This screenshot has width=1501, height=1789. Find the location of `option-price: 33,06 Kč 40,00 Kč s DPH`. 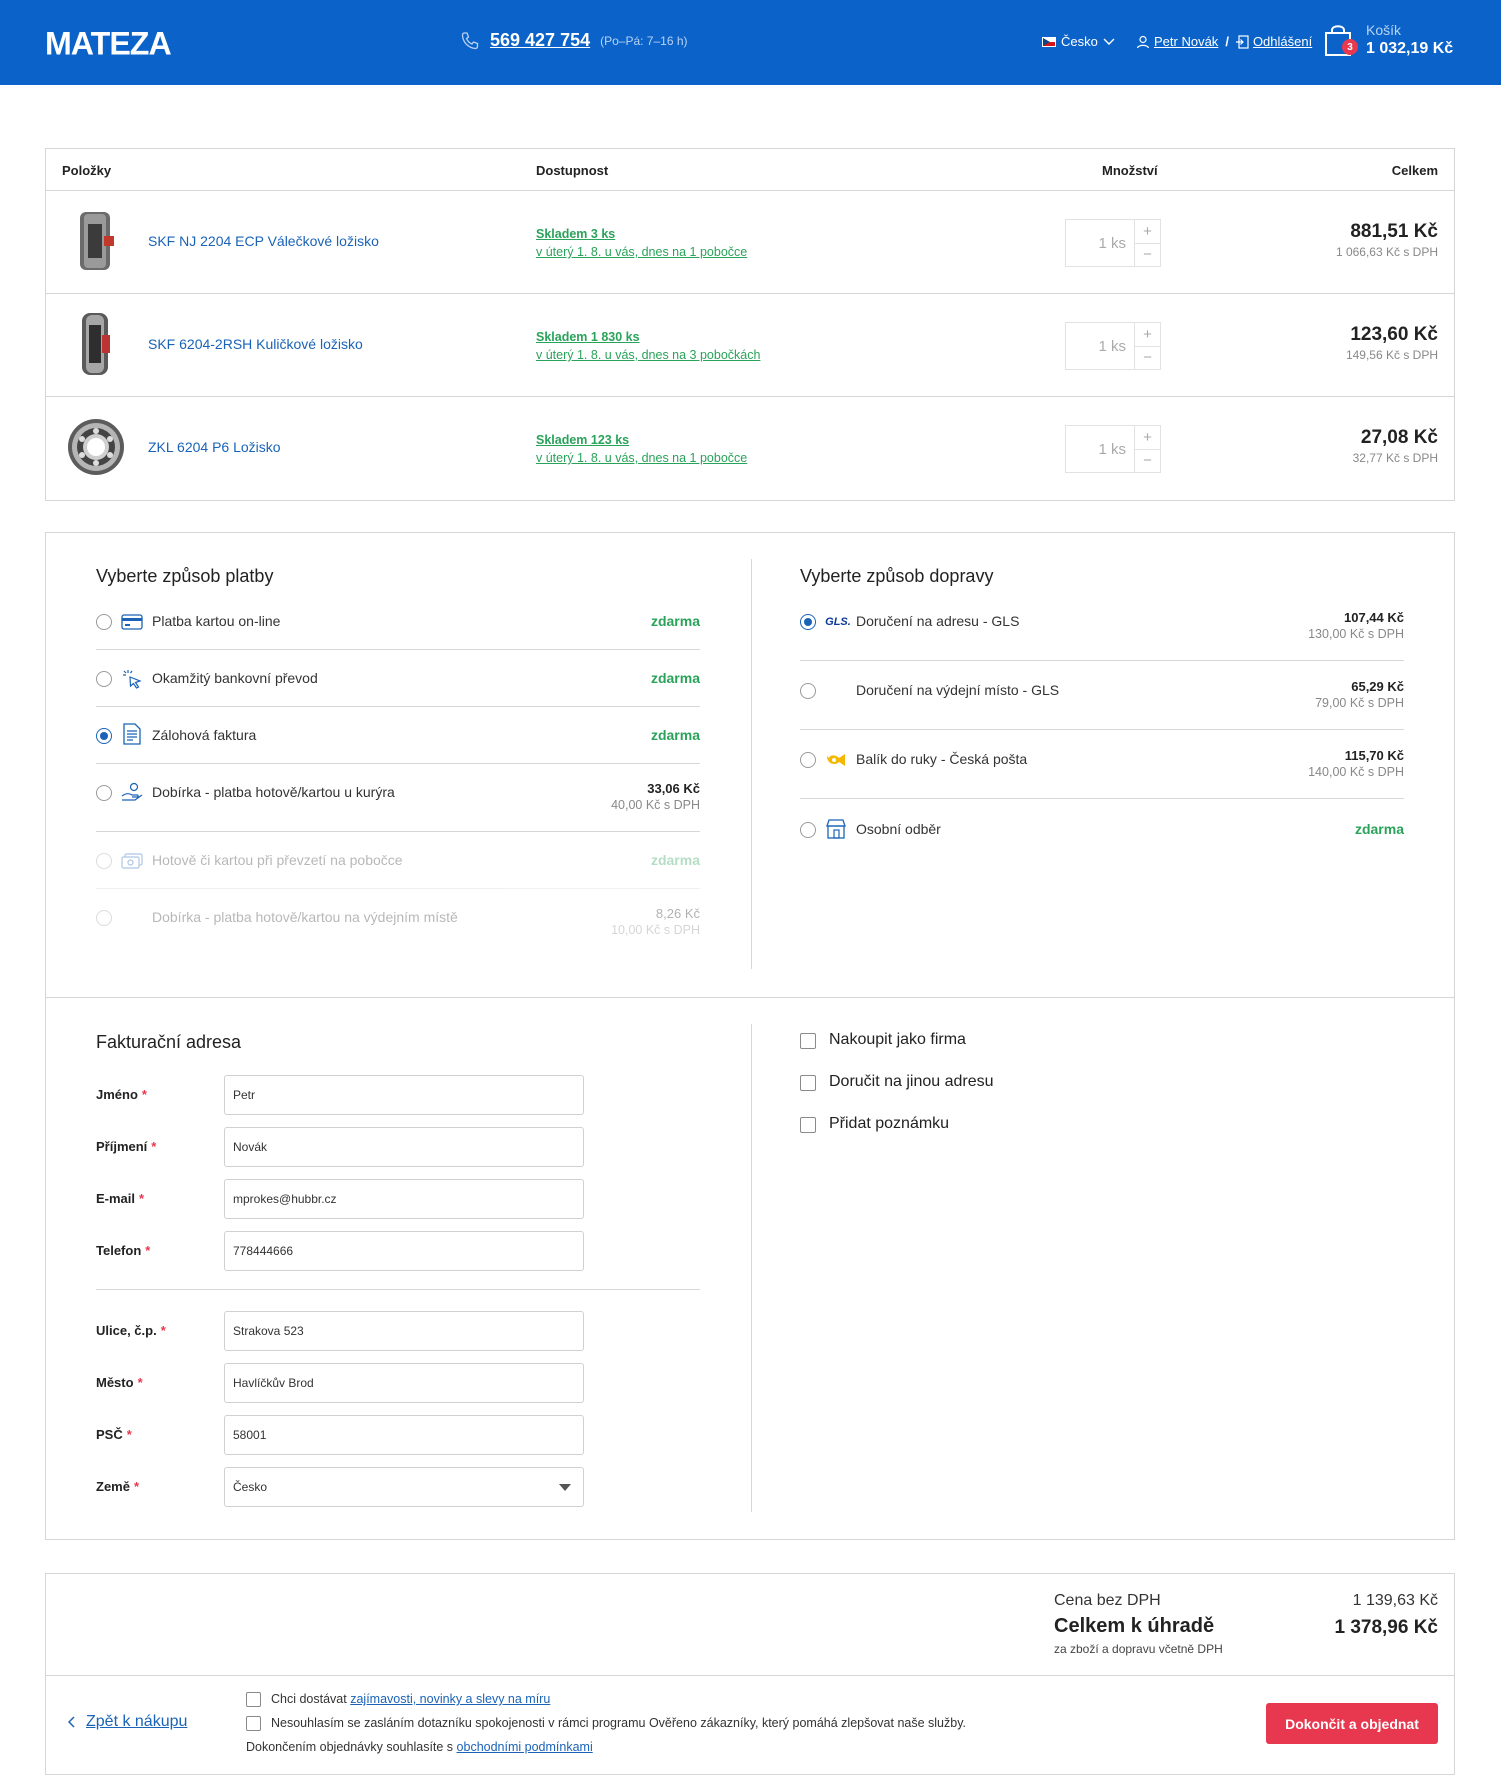

option-price: 33,06 Kč 40,00 Kč s DPH is located at coordinates (655, 796).